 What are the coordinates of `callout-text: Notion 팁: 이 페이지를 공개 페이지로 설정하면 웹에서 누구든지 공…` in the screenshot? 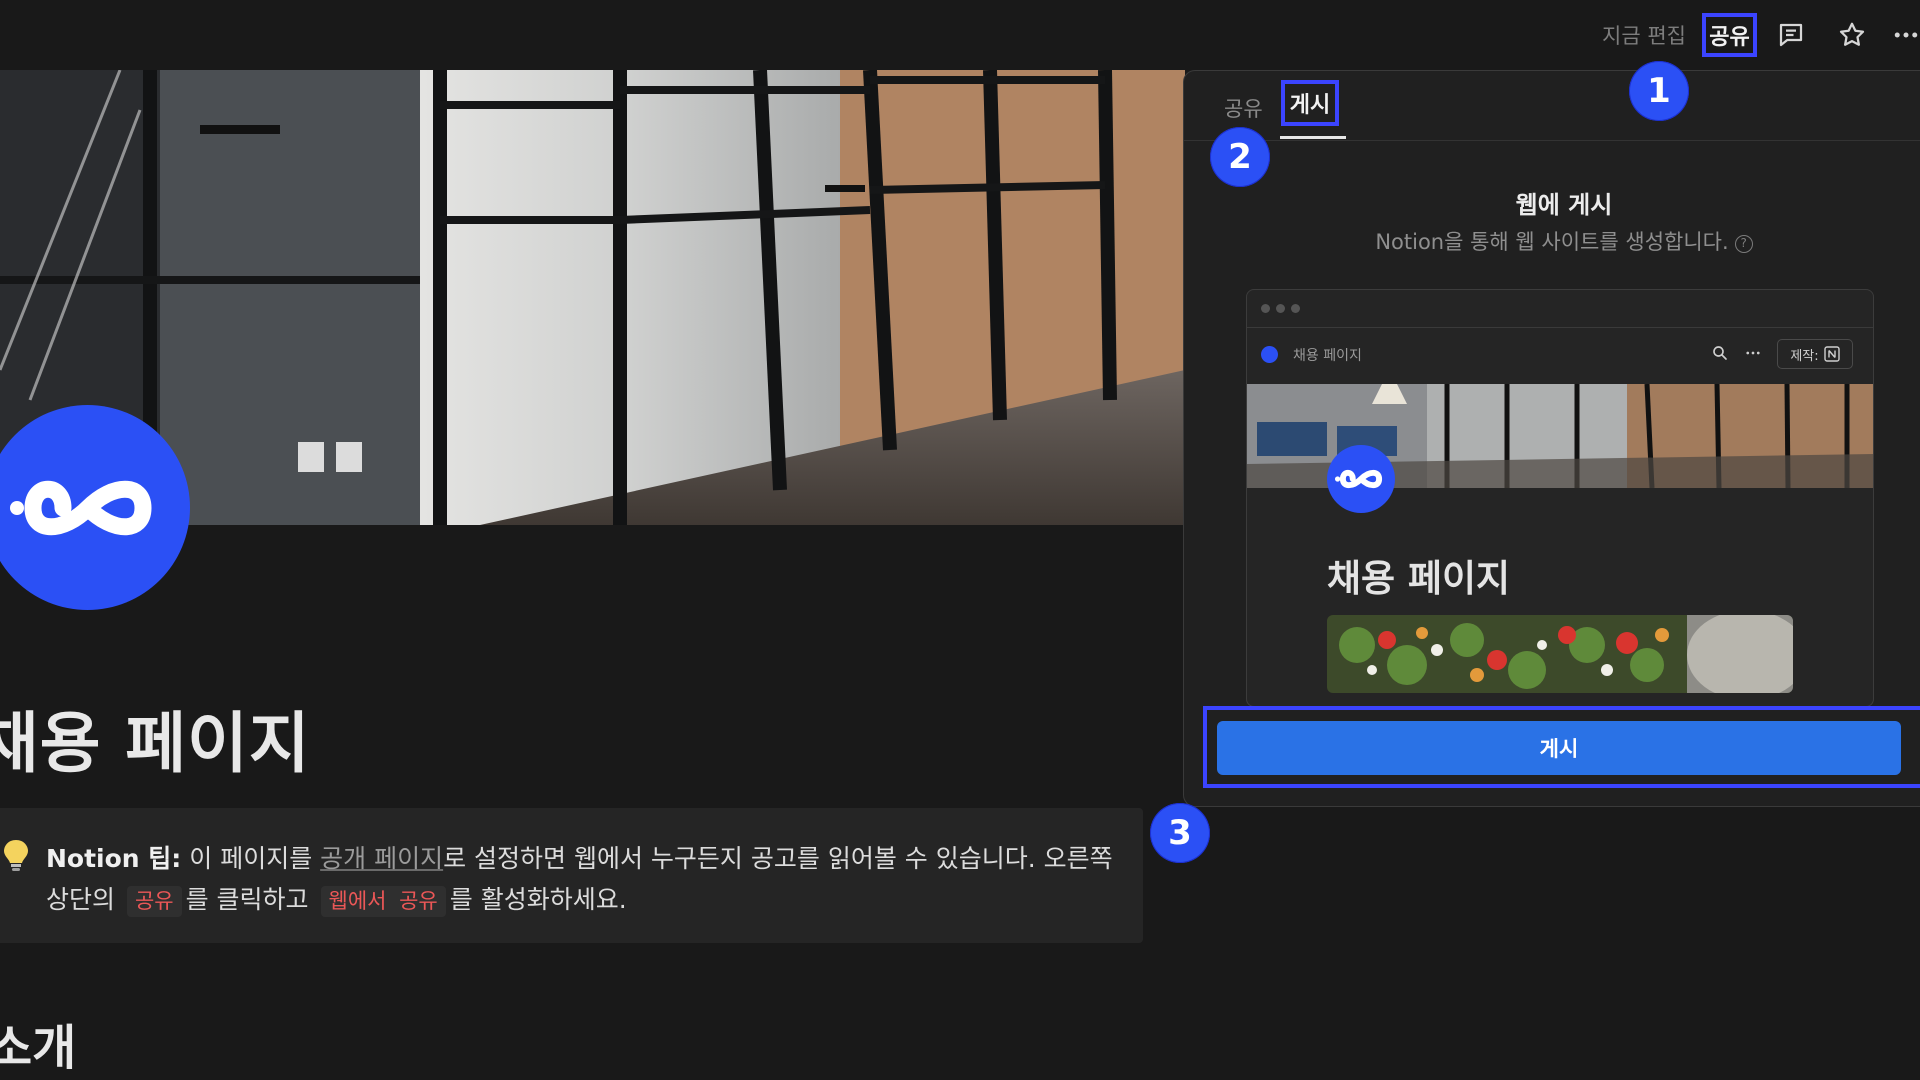 It's located at (581, 879).